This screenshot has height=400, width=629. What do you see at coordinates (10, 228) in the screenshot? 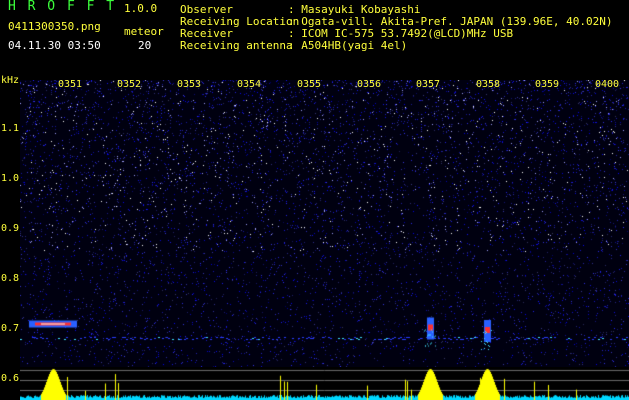
I see `y-tick-label: 0.9` at bounding box center [10, 228].